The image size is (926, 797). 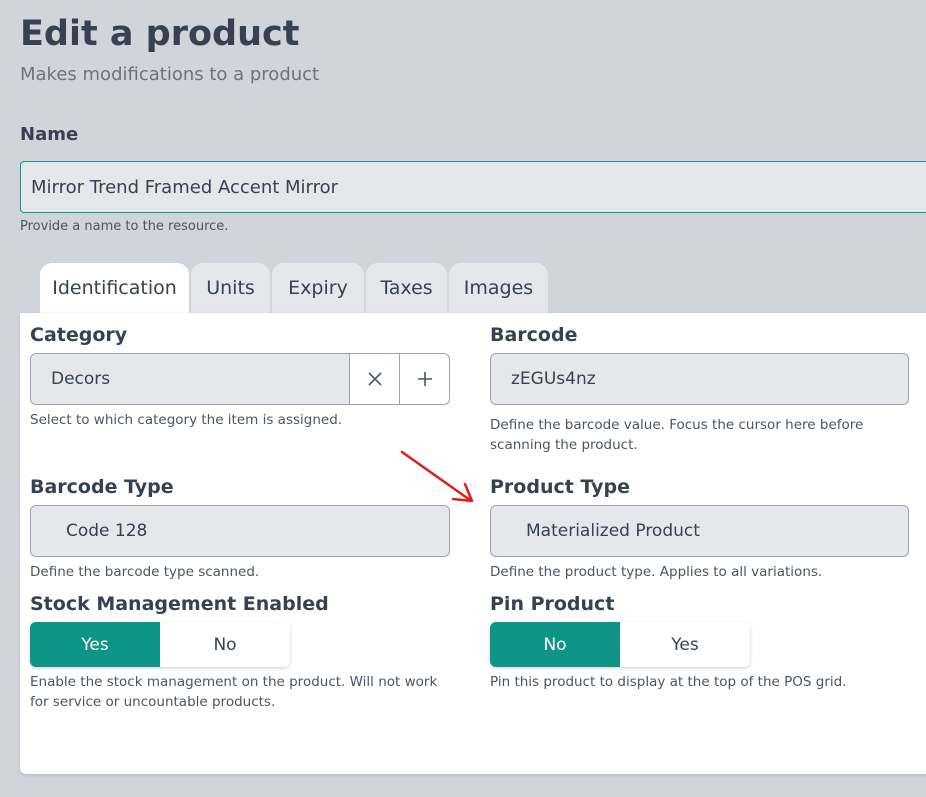 What do you see at coordinates (102, 487) in the screenshot?
I see `barcode-type-label: Barcode Type` at bounding box center [102, 487].